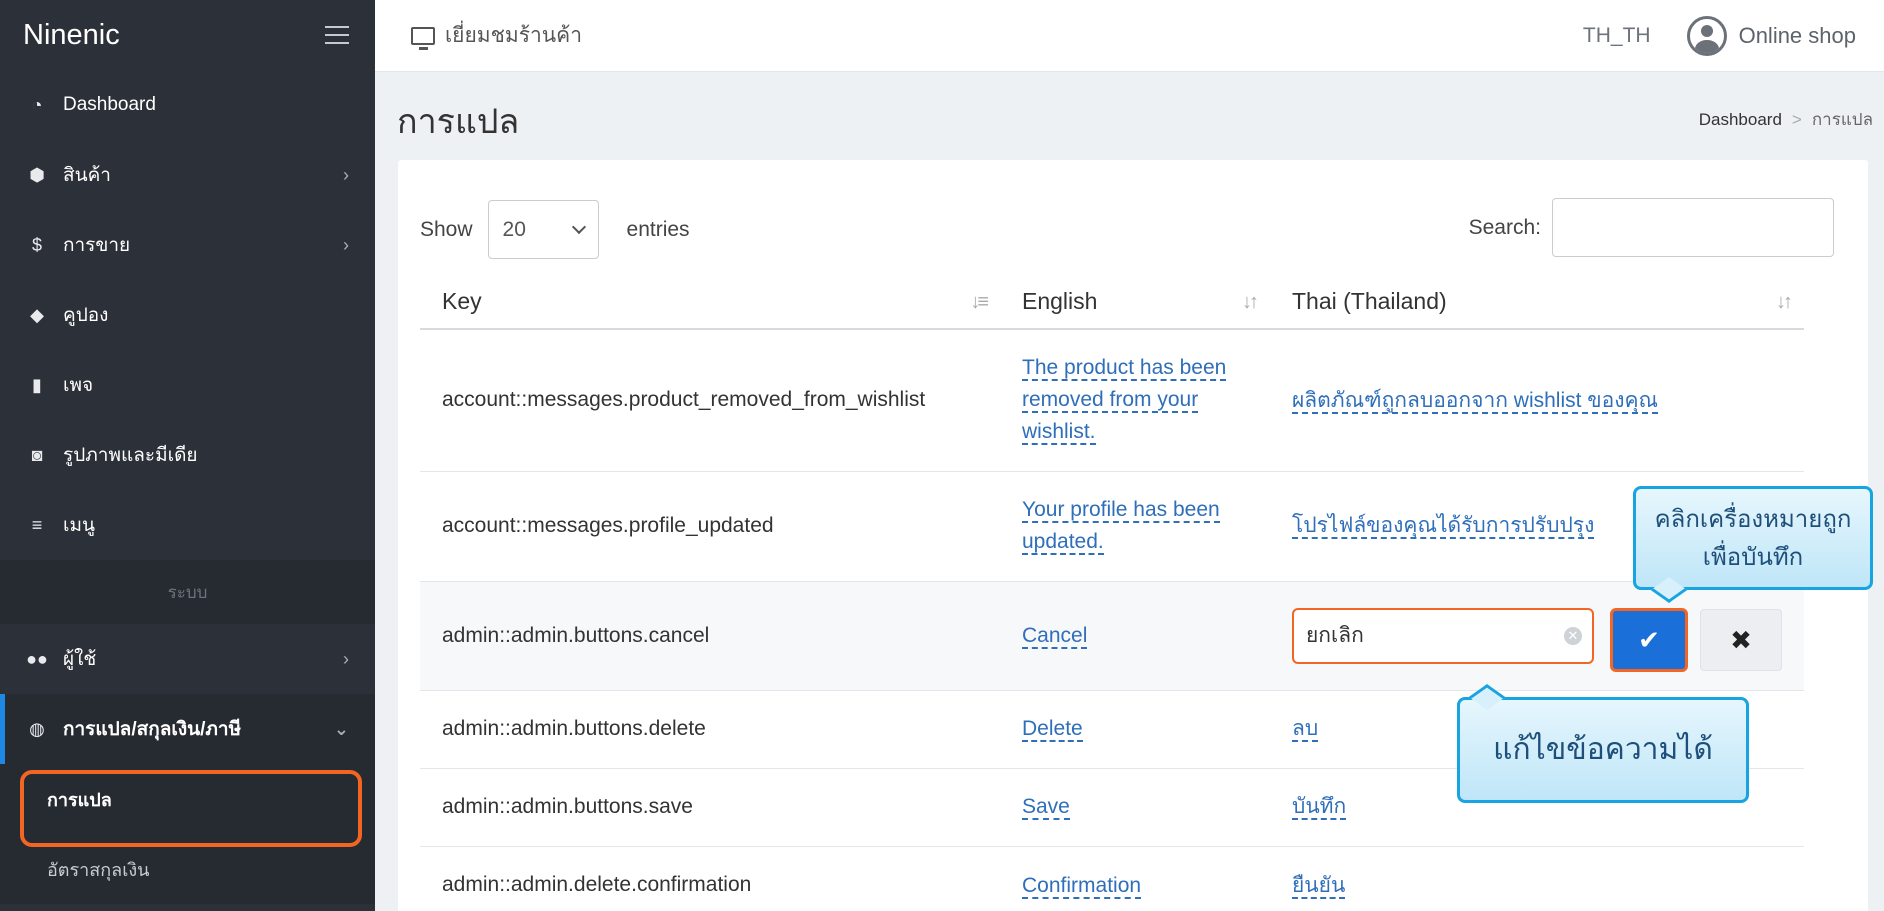 Image resolution: width=1884 pixels, height=911 pixels. What do you see at coordinates (1797, 35) in the screenshot?
I see `user-name: Online shop` at bounding box center [1797, 35].